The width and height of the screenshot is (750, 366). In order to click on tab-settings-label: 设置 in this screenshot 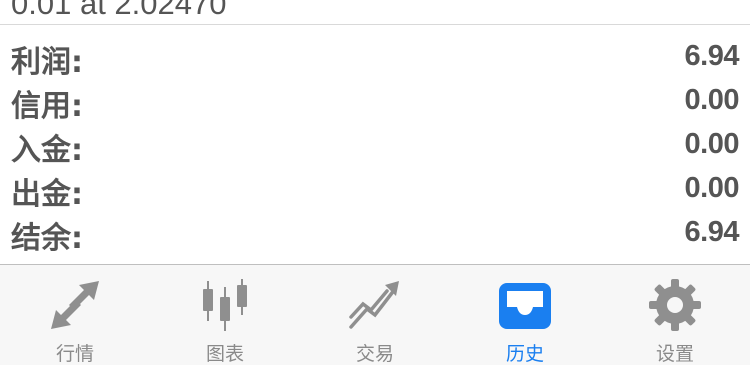, I will do `click(674, 354)`.